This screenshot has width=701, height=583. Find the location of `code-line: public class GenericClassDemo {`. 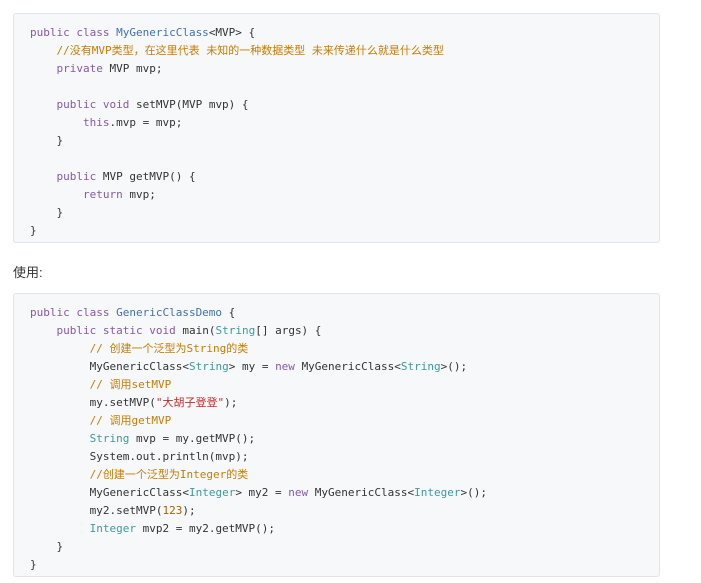

code-line: public class GenericClassDemo { is located at coordinates (336, 313).